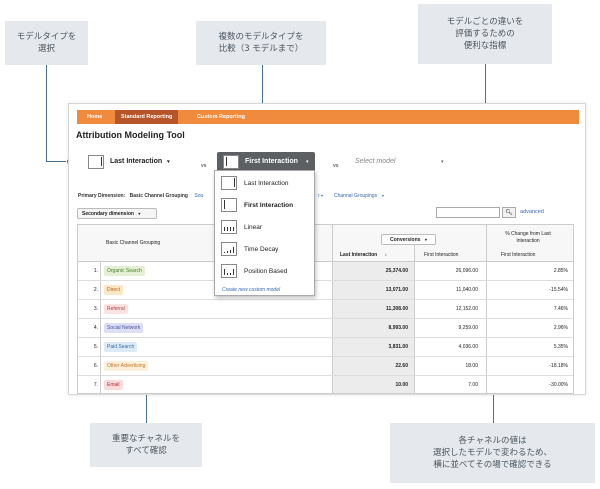  I want to click on tab-custom-reporting: Custom Reporting, so click(221, 117).